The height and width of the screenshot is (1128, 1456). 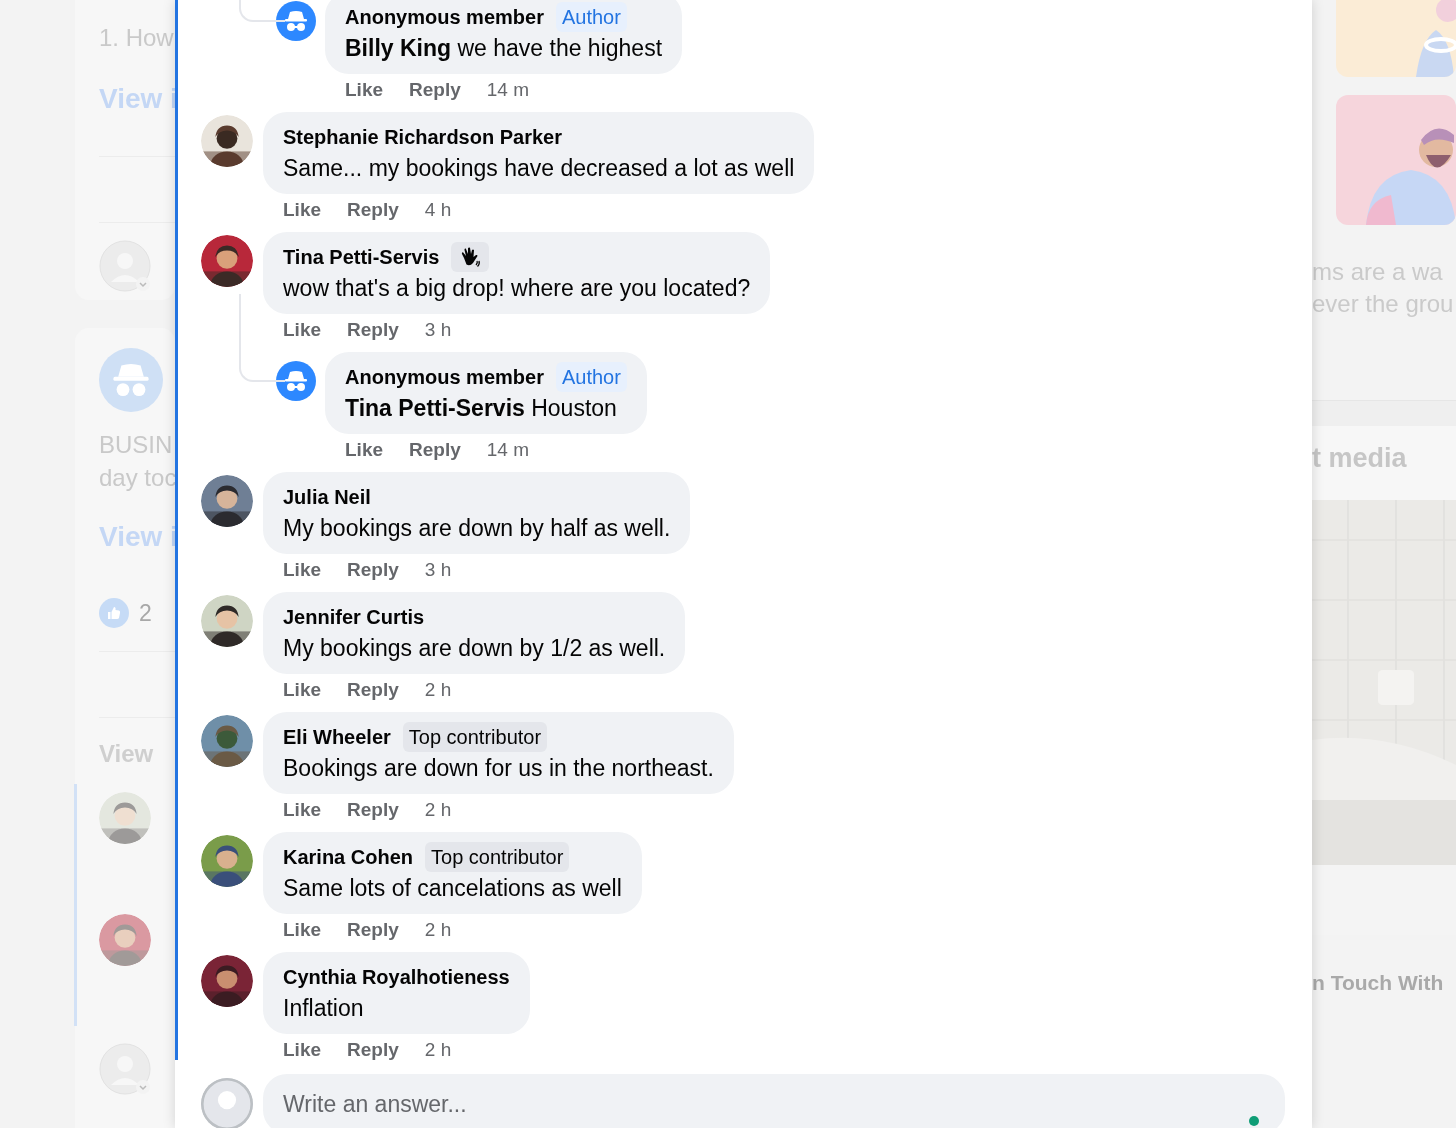 What do you see at coordinates (470, 257) in the screenshot?
I see `waving-hand-badge-icon` at bounding box center [470, 257].